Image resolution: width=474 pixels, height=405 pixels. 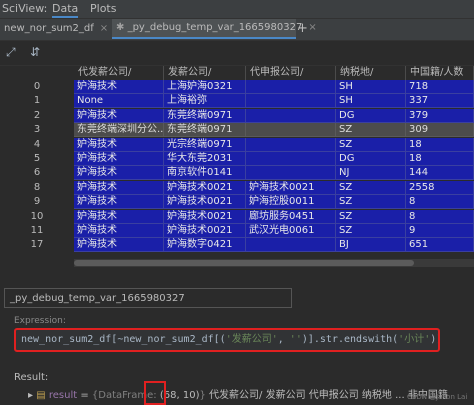 I want to click on table-cell: BJ, so click(x=371, y=245).